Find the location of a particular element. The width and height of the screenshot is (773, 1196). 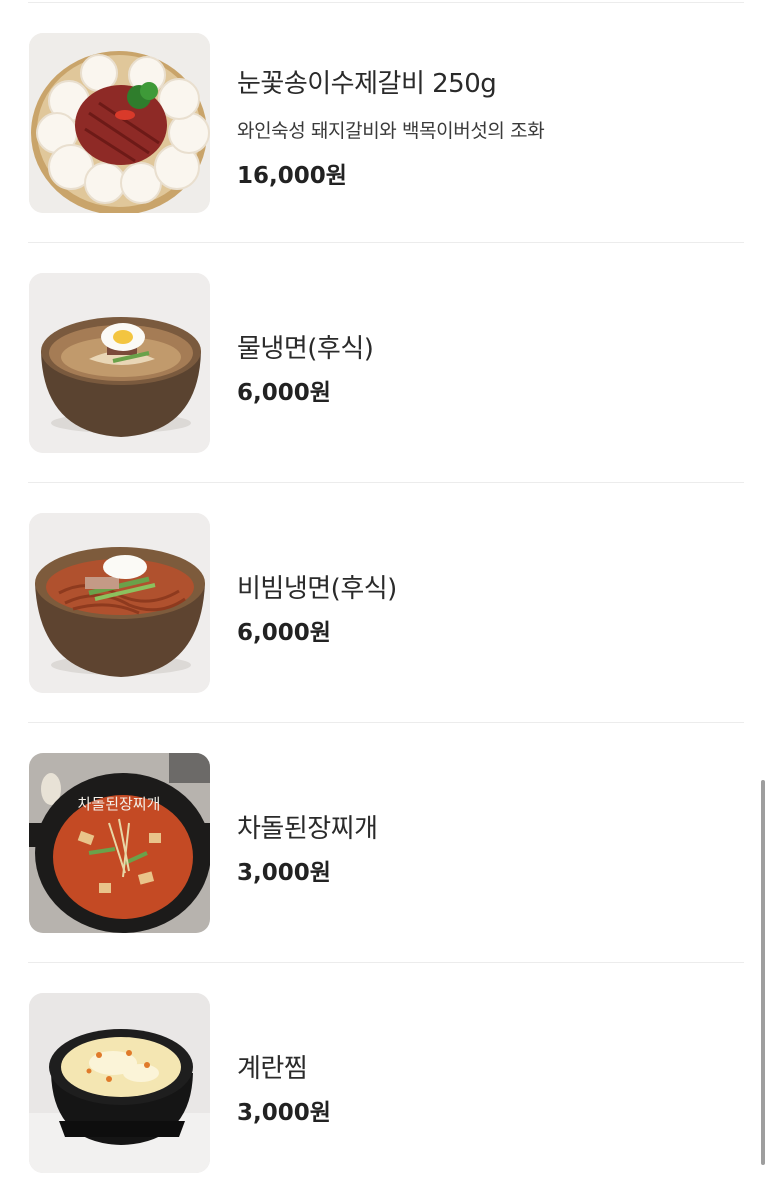

scrollbar is located at coordinates (763, 972).